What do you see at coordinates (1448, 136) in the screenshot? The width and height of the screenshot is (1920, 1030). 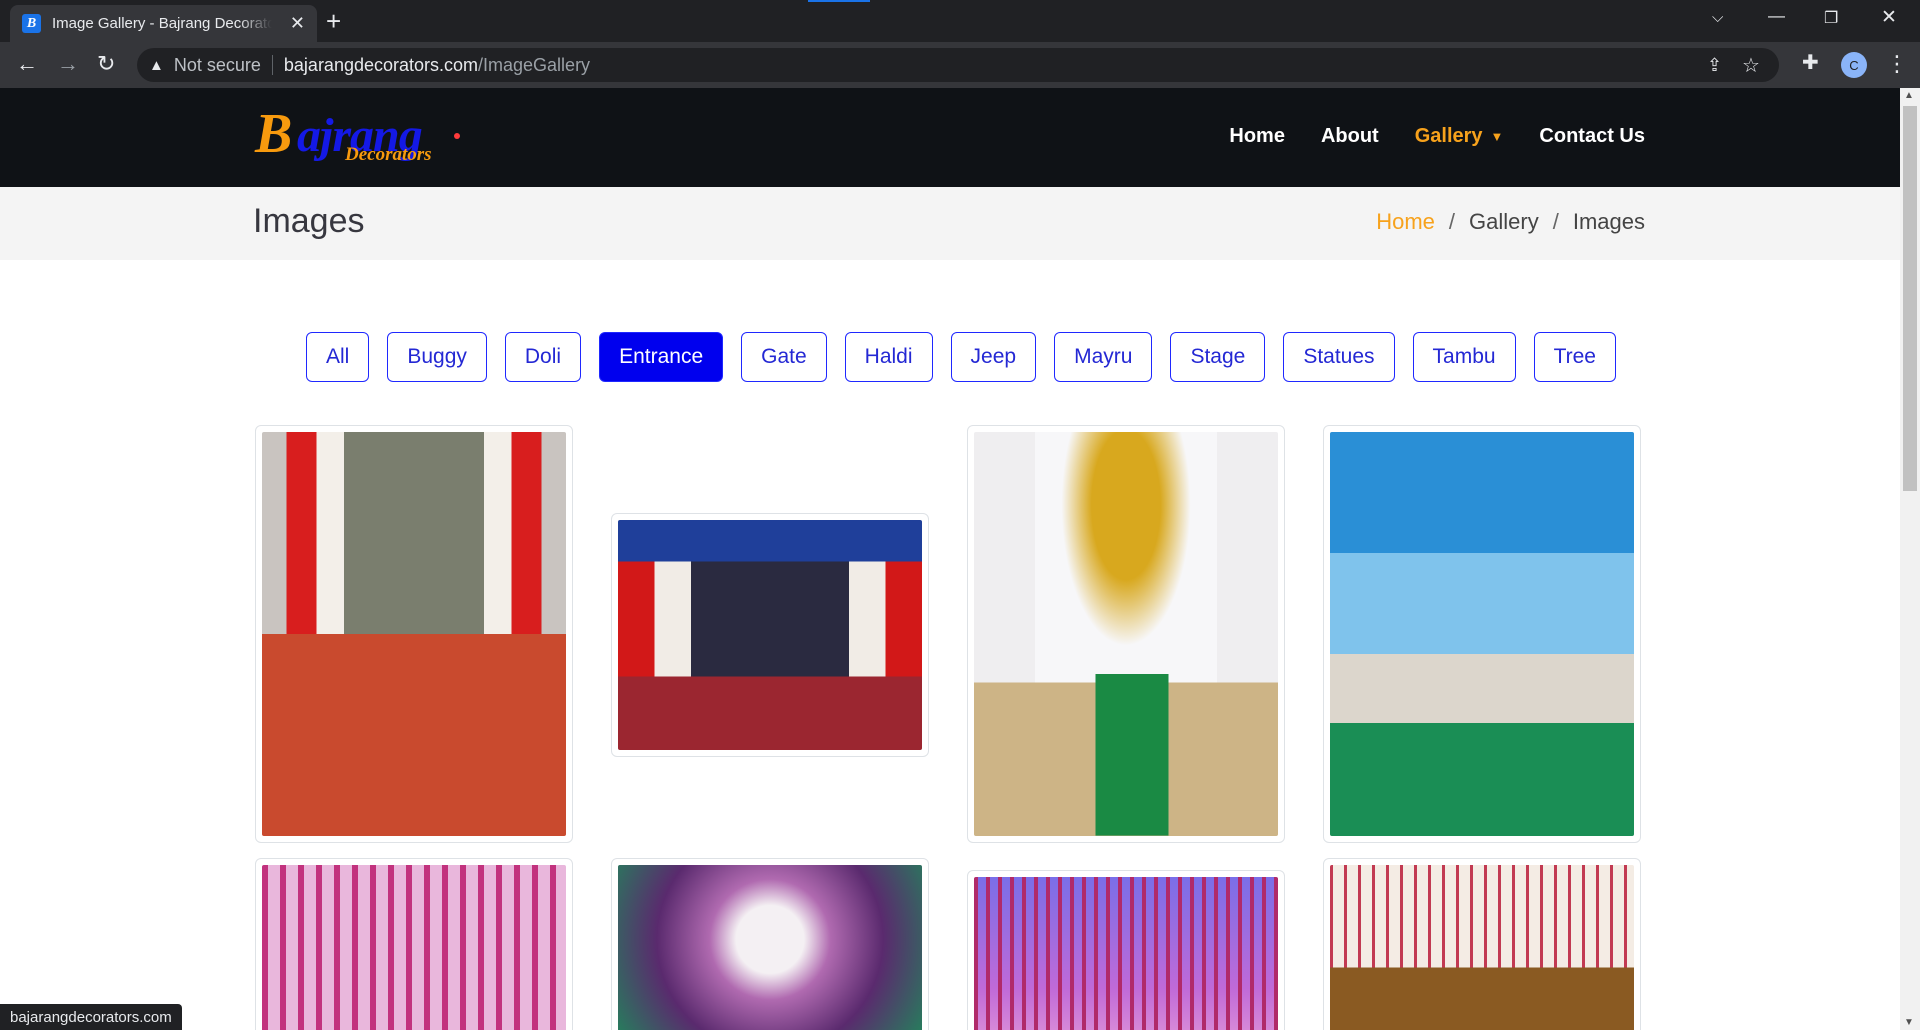 I see `nav-gallery-label: Gallery` at bounding box center [1448, 136].